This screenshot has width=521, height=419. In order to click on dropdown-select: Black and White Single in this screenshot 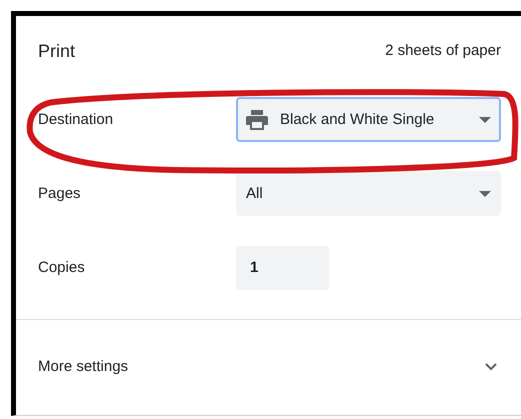, I will do `click(368, 119)`.